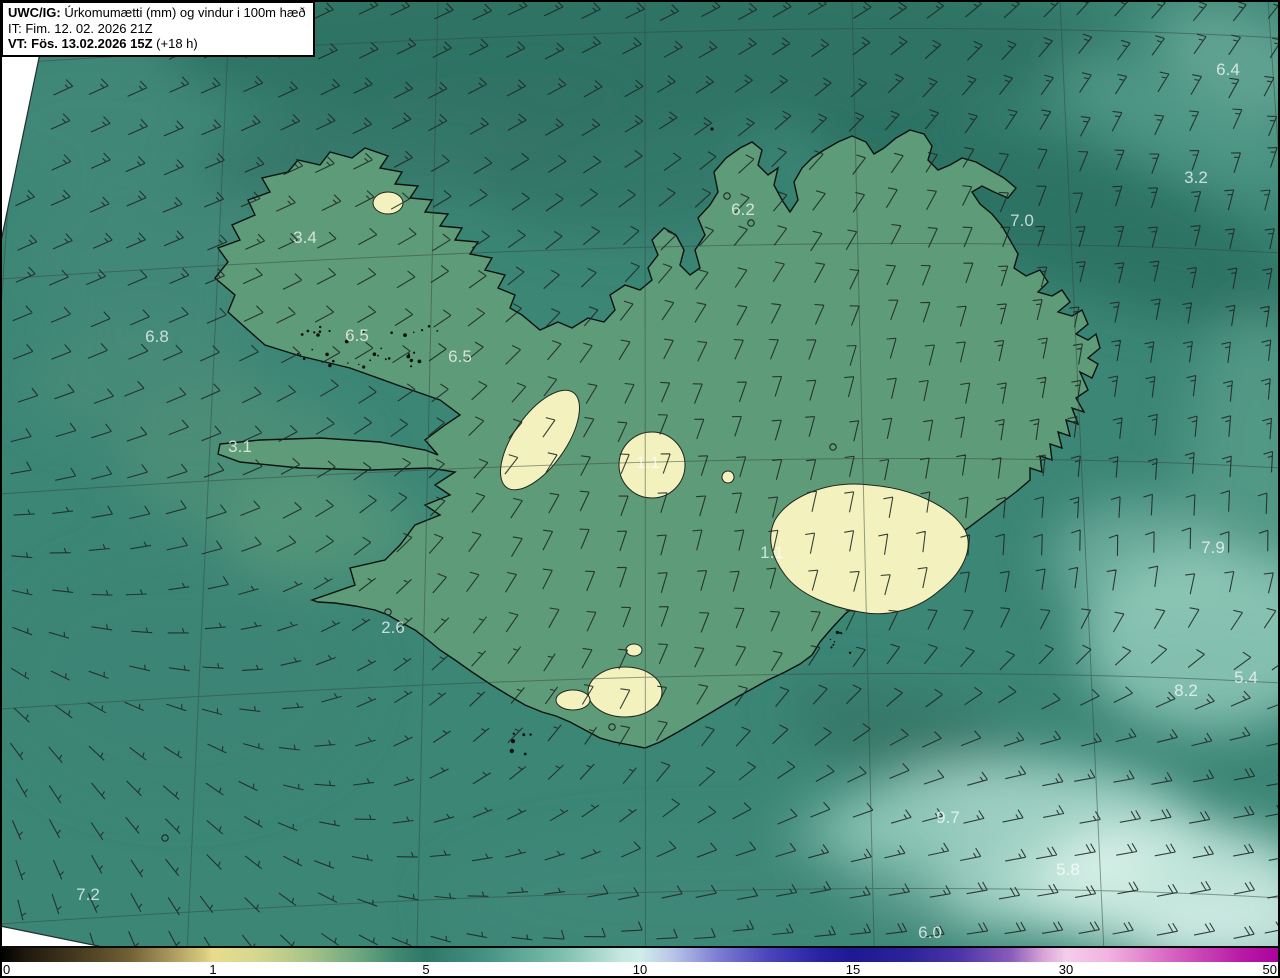  I want to click on map-value-label: 5.8, so click(1068, 869).